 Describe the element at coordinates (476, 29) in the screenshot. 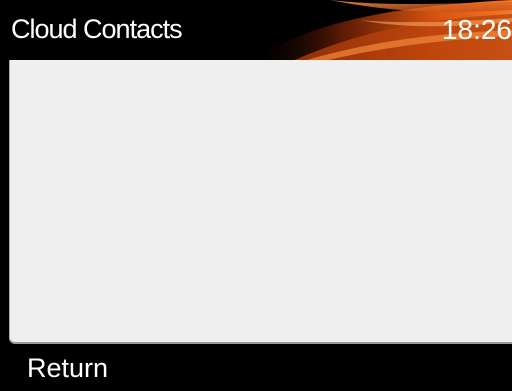

I see `clock-time: 18:26` at that location.